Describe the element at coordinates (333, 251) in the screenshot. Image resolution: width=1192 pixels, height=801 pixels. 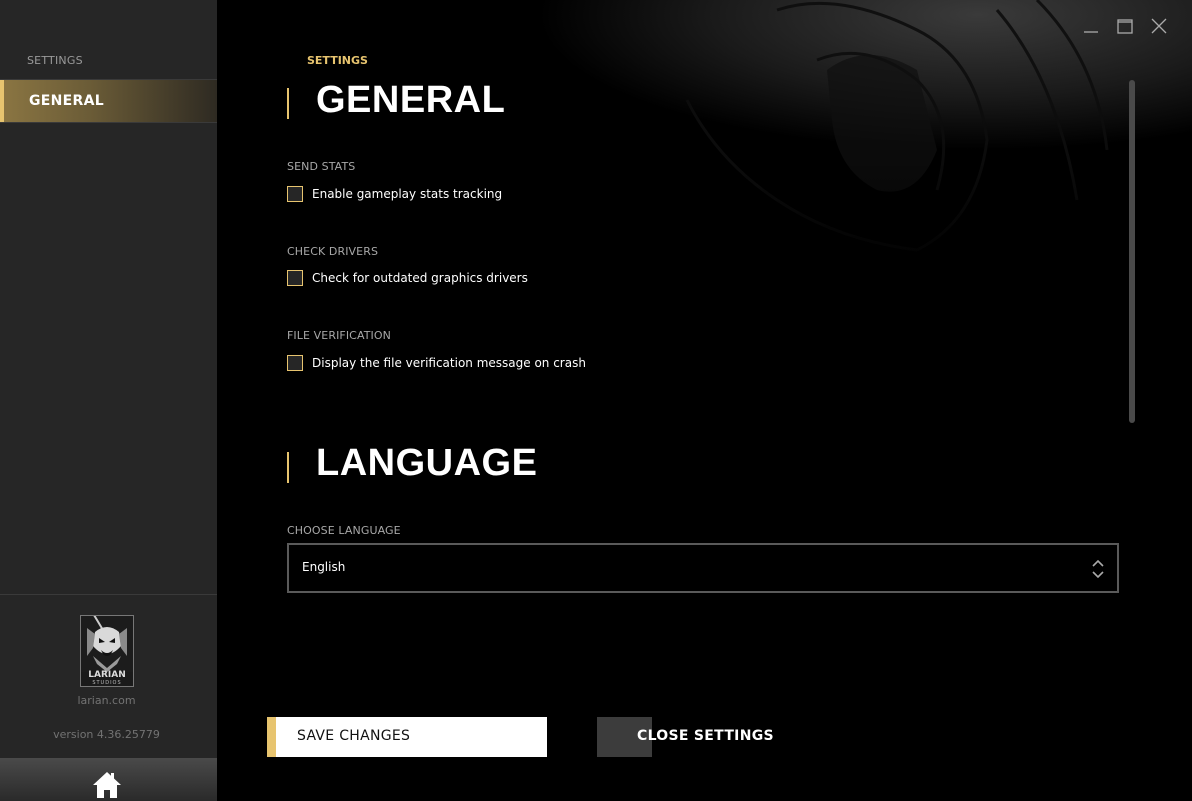
I see `check-drivers-label: CHECK DRIVERS` at that location.